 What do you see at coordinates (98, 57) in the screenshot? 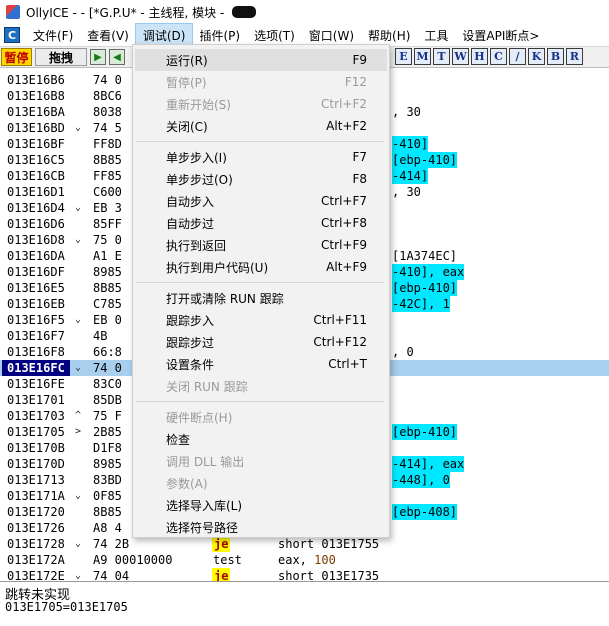
I see `open-file-icon: ▶` at bounding box center [98, 57].